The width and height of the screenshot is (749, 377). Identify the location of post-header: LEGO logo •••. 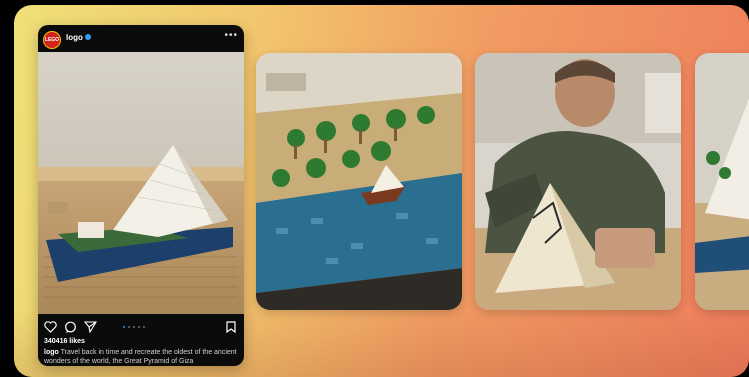
(141, 38).